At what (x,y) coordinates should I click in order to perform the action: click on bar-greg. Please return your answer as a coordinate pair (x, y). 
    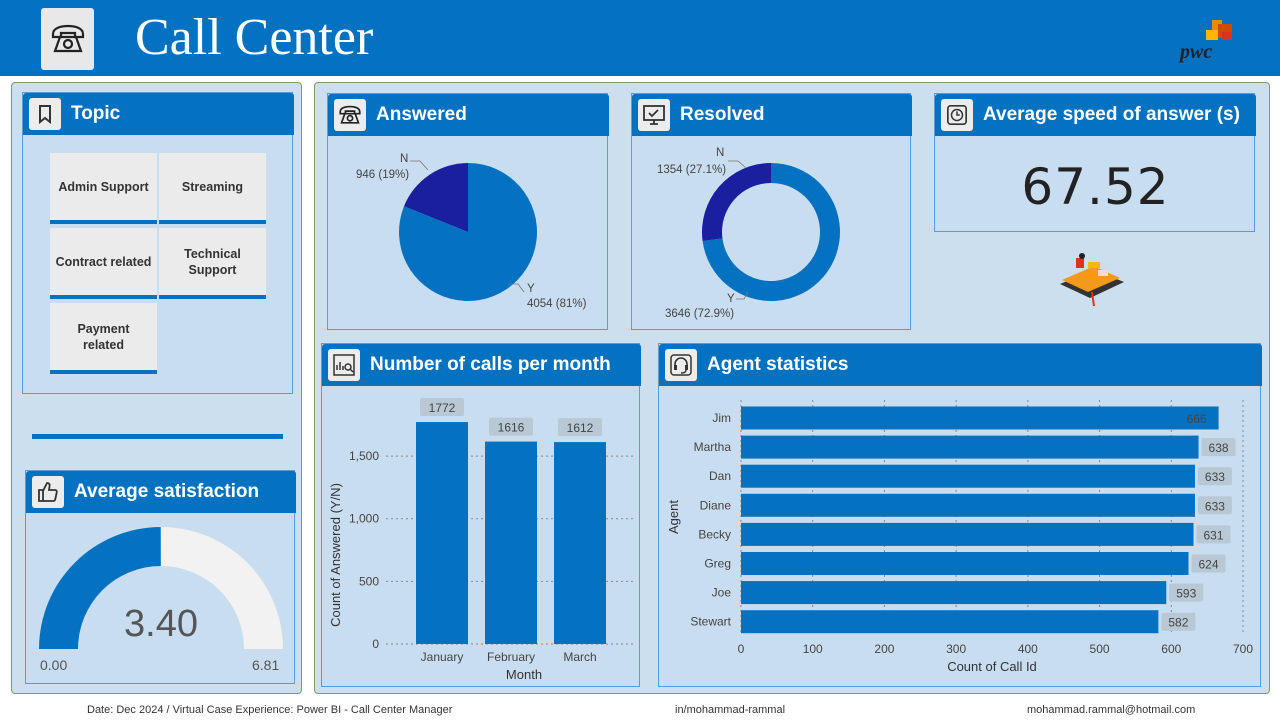
    Looking at the image, I should click on (965, 563).